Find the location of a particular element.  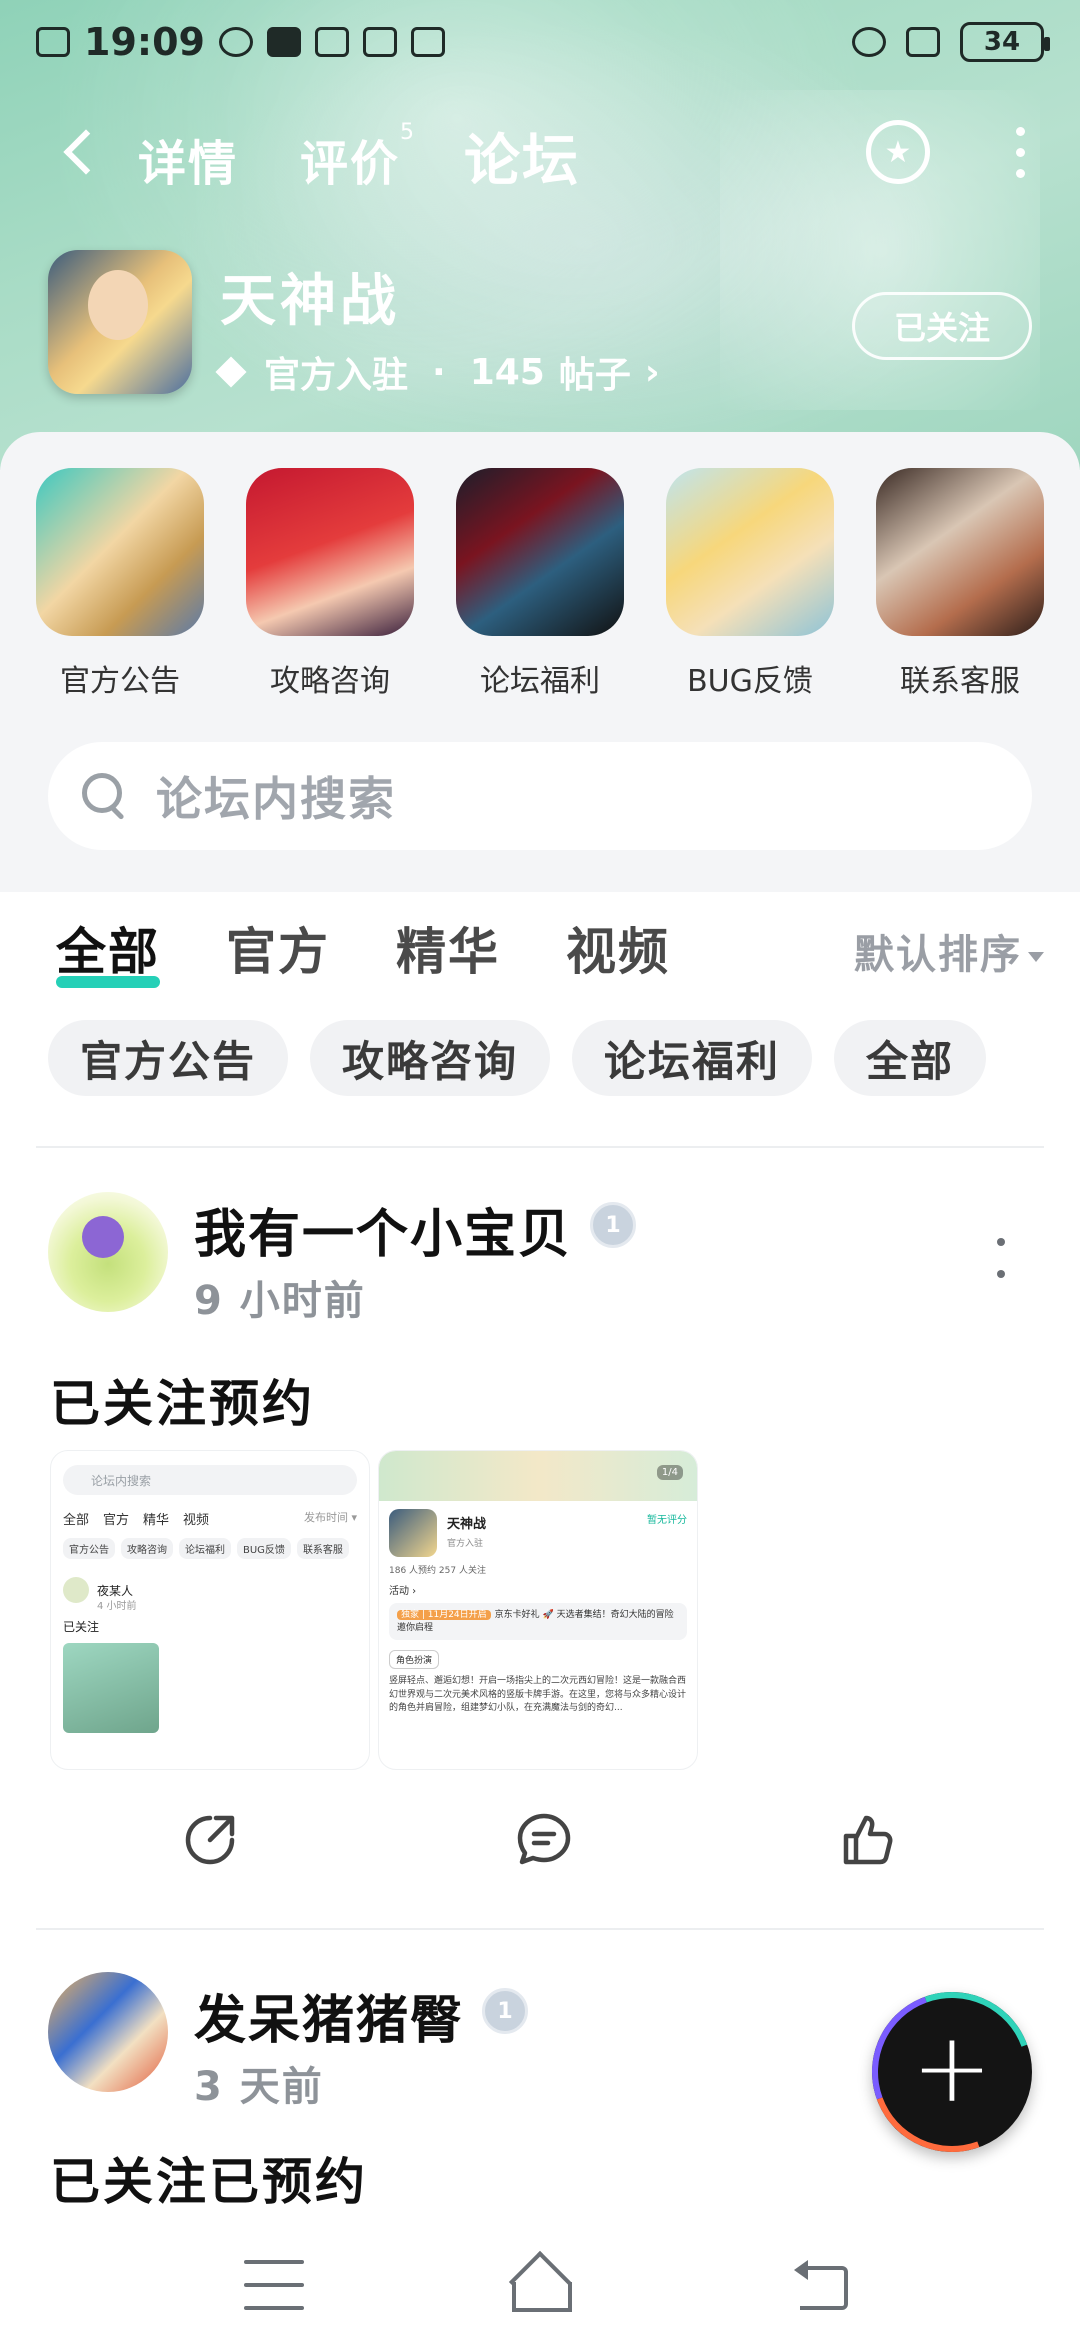

vivo-icon is located at coordinates (331, 42).